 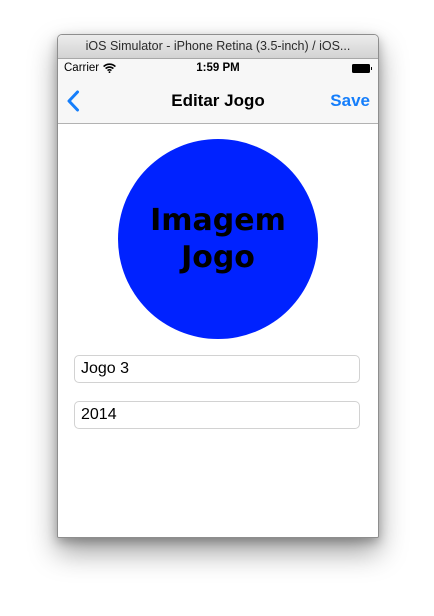 I want to click on game-image-label: Imagem Jogo, so click(x=218, y=239).